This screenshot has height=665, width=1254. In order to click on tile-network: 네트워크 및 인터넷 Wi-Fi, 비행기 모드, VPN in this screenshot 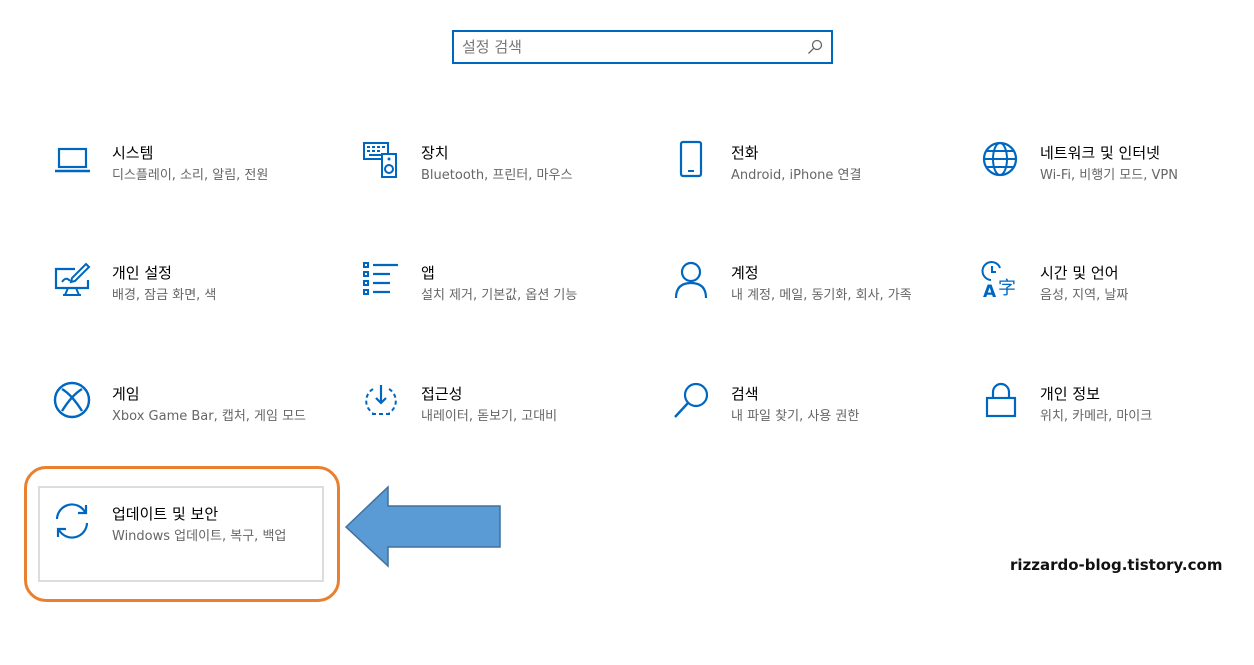, I will do `click(1117, 186)`.